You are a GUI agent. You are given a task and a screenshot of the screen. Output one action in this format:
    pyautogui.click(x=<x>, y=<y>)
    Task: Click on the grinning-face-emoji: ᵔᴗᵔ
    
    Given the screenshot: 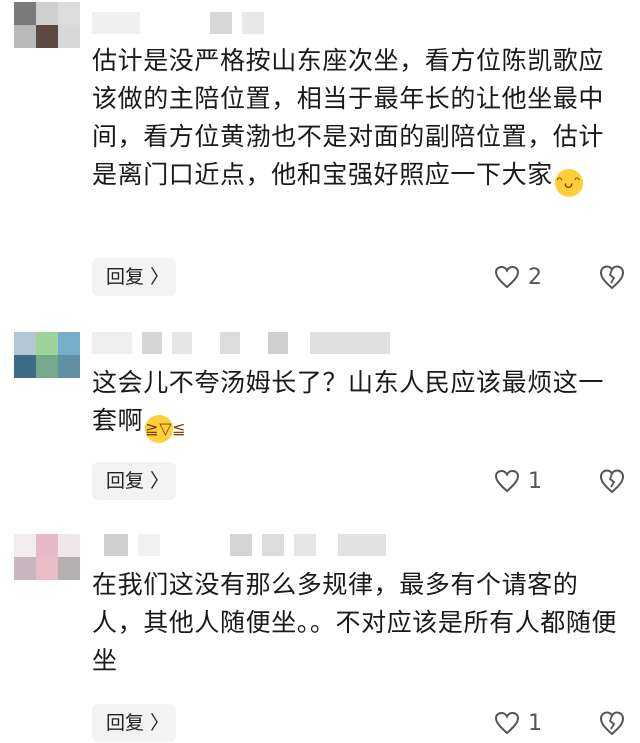 What is the action you would take?
    pyautogui.click(x=568, y=183)
    